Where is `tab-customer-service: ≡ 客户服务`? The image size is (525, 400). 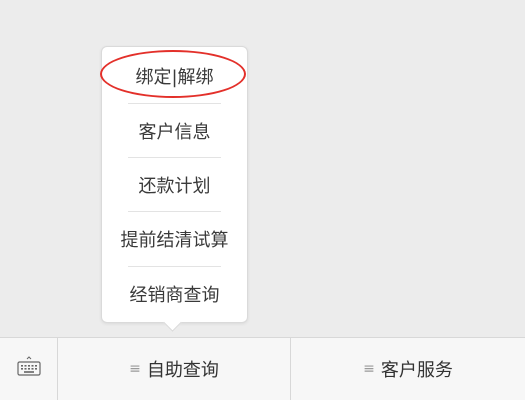 tab-customer-service: ≡ 客户服务 is located at coordinates (408, 369).